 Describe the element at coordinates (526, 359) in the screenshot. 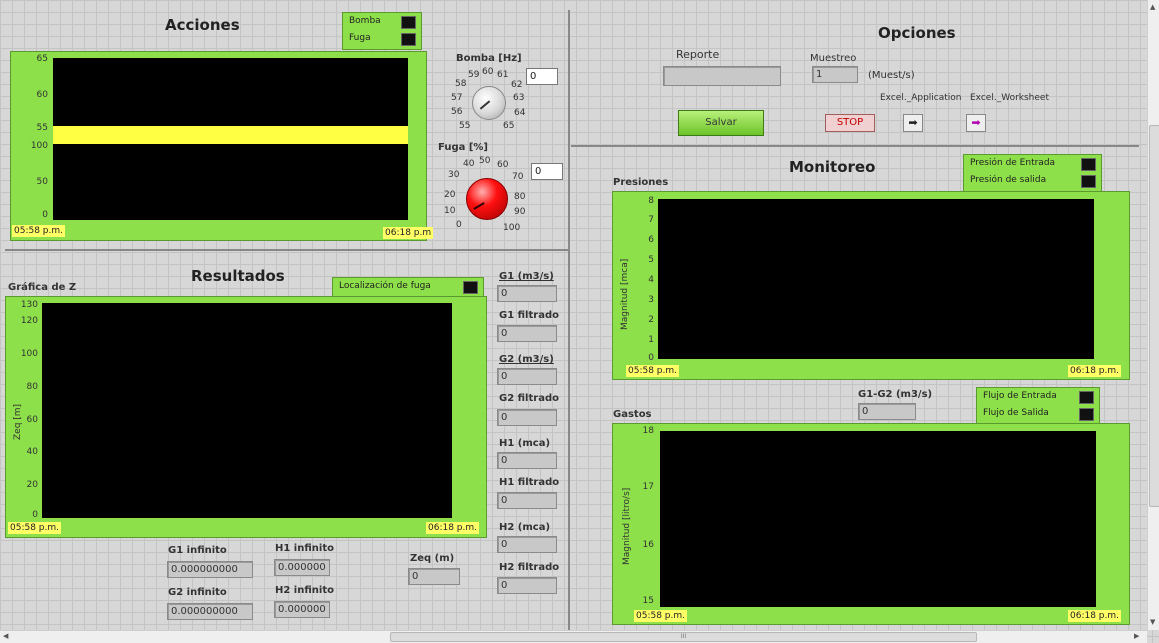

I see `g2-label: G2 (m3/s)` at that location.